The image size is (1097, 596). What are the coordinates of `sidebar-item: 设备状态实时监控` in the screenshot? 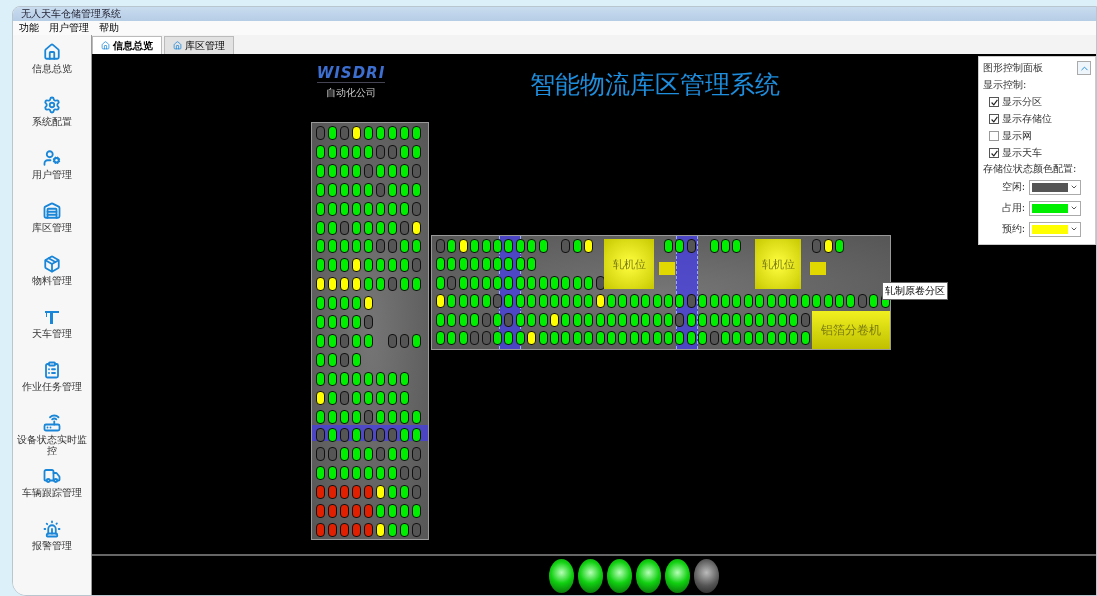 It's located at (52, 445).